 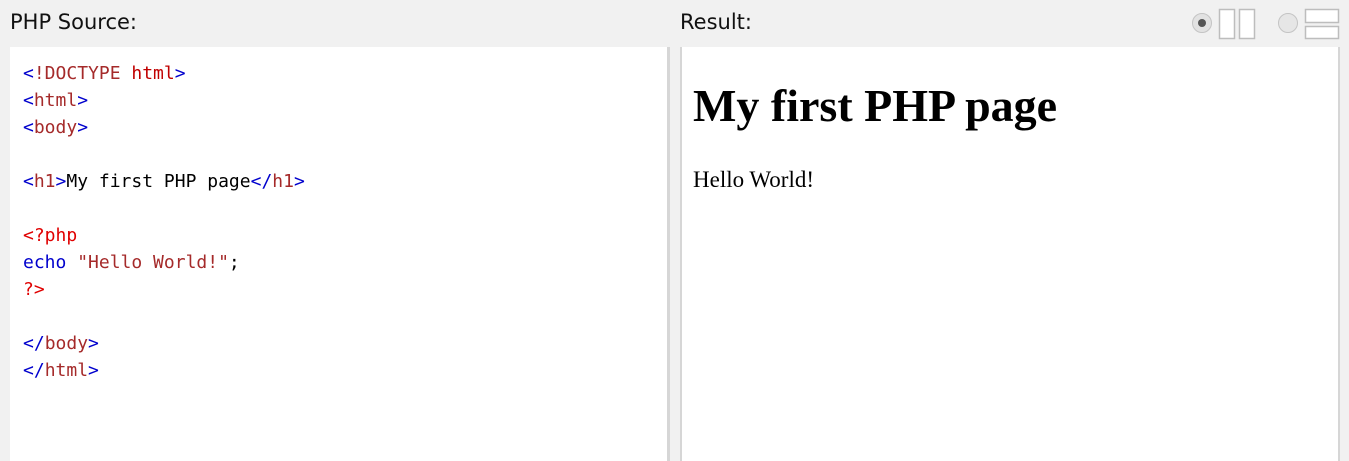 I want to click on rows-layout-icon, so click(x=1322, y=24).